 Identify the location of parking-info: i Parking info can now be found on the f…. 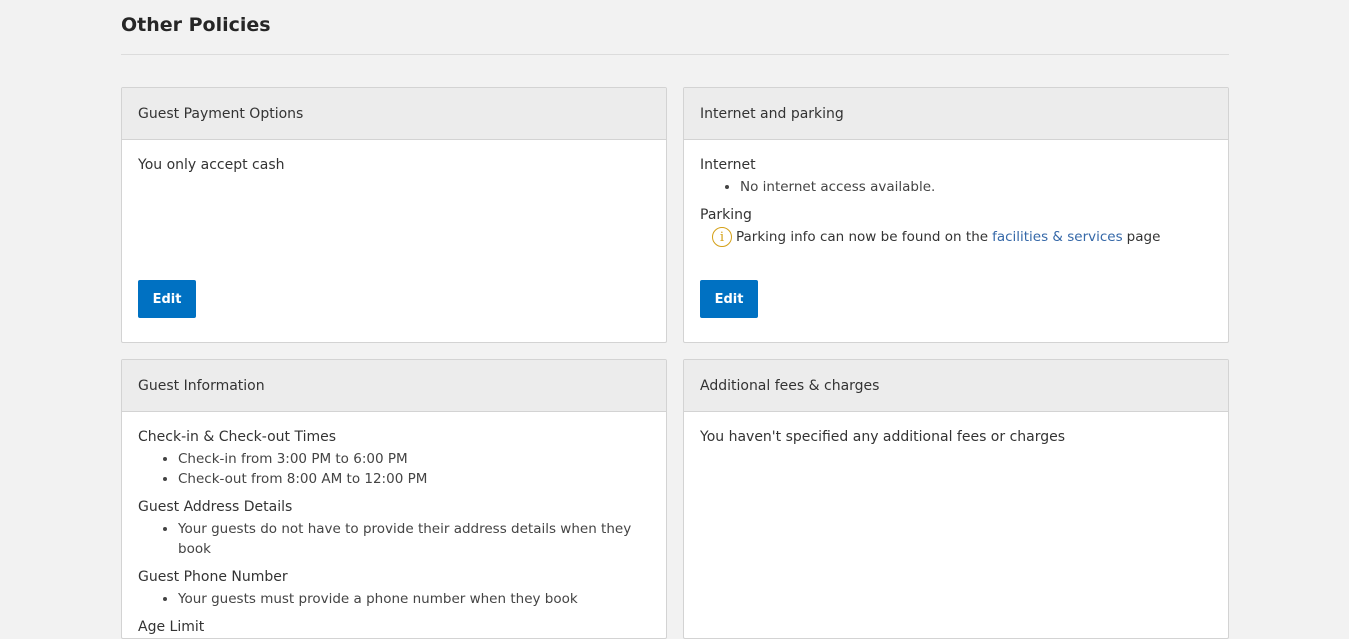
(962, 237).